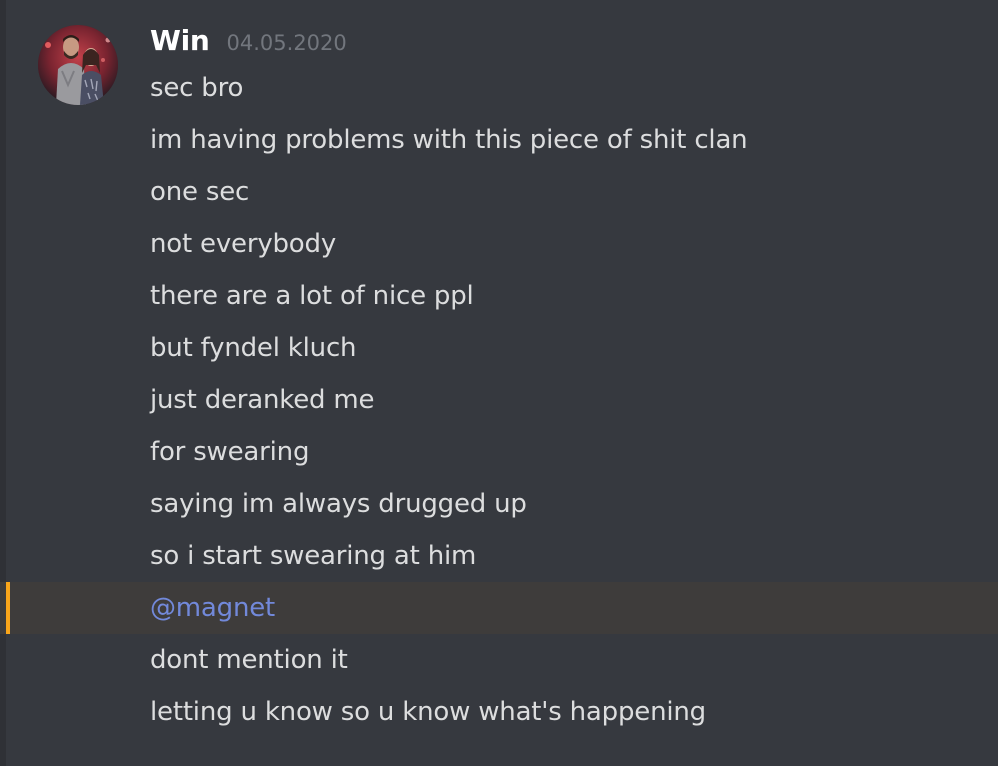 This screenshot has width=998, height=766. I want to click on message-text: sec bro, so click(197, 88).